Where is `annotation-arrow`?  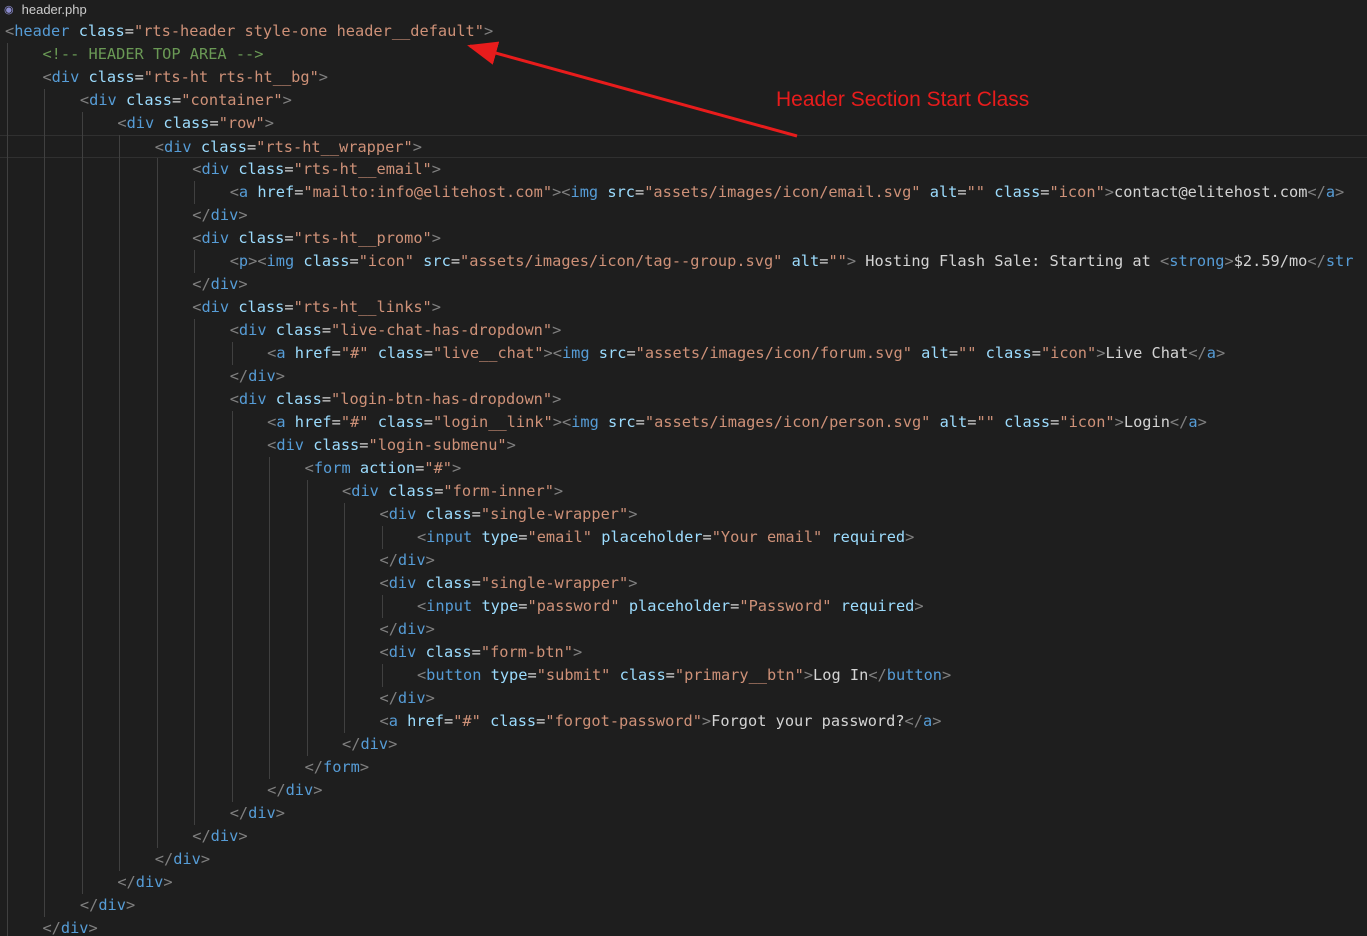
annotation-arrow is located at coordinates (632, 89).